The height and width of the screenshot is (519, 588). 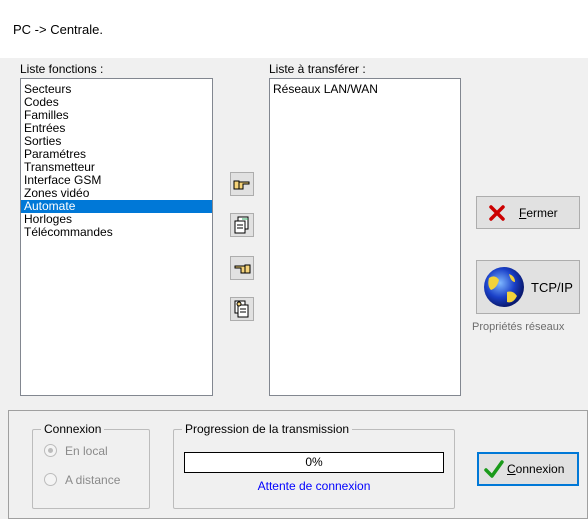 I want to click on connection-group: Connexion En local A distance, so click(x=91, y=465).